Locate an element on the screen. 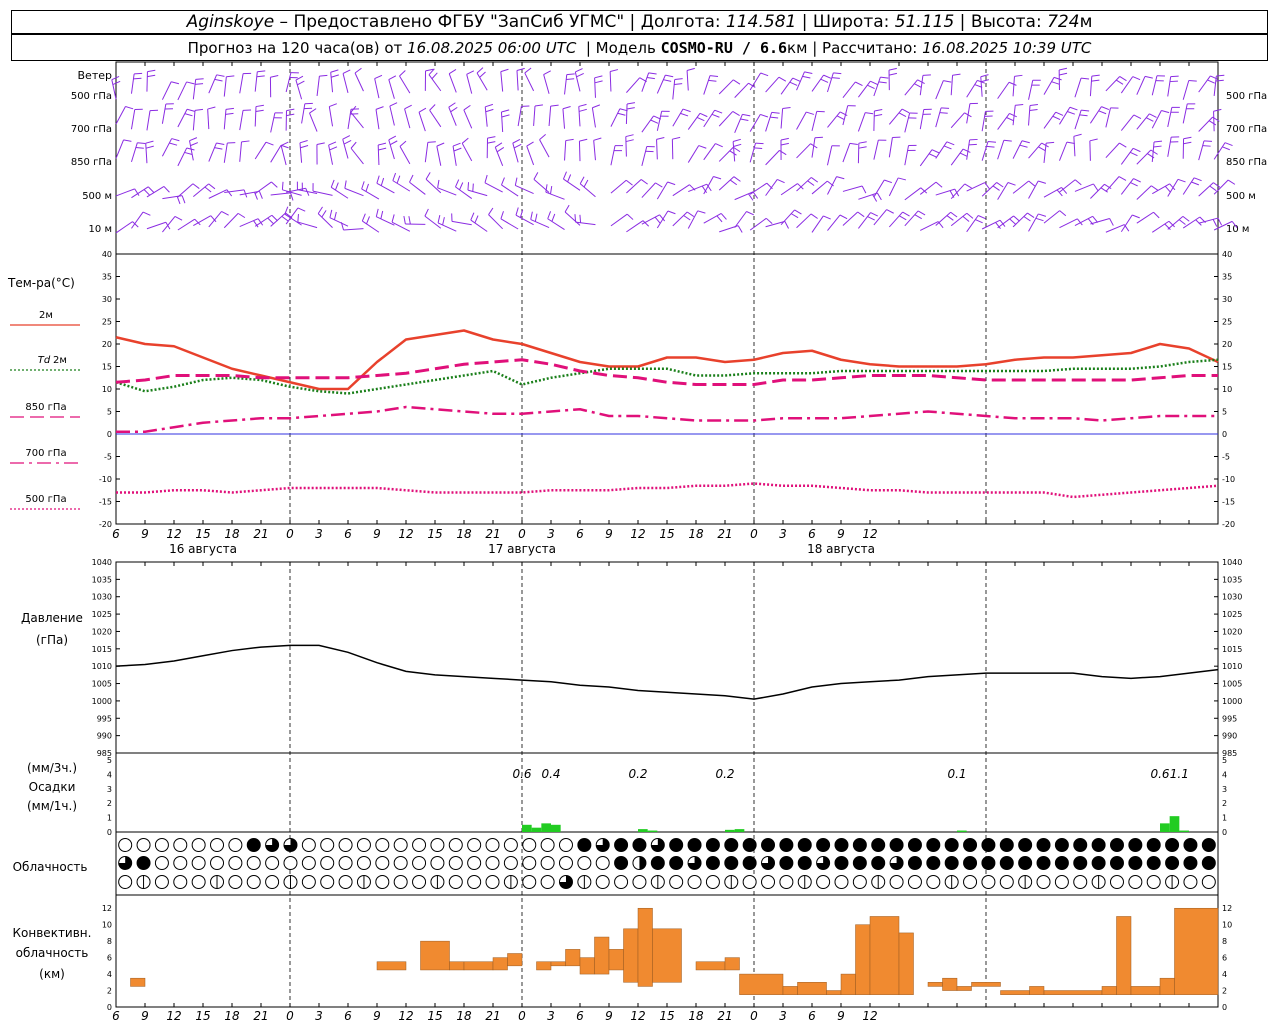 This screenshot has height=1024, width=1280. conv-ytick-right: 2 is located at coordinates (1224, 991).